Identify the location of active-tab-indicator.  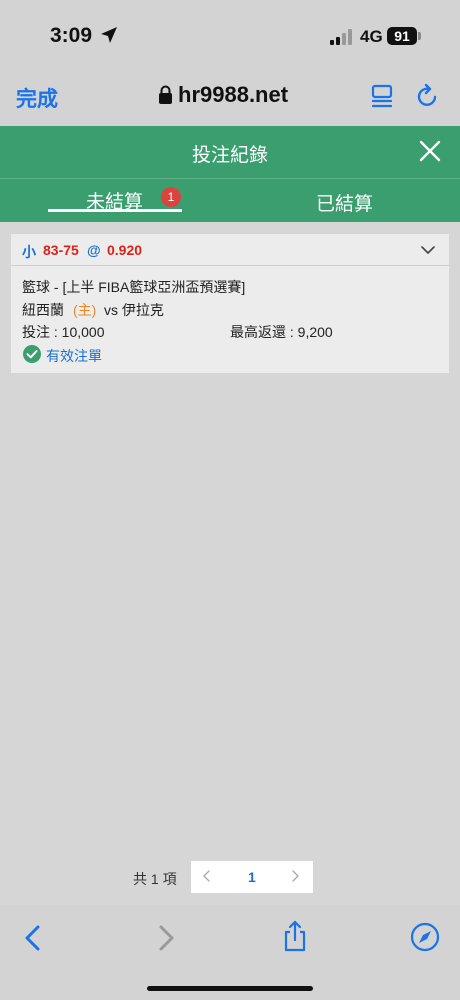
(115, 210).